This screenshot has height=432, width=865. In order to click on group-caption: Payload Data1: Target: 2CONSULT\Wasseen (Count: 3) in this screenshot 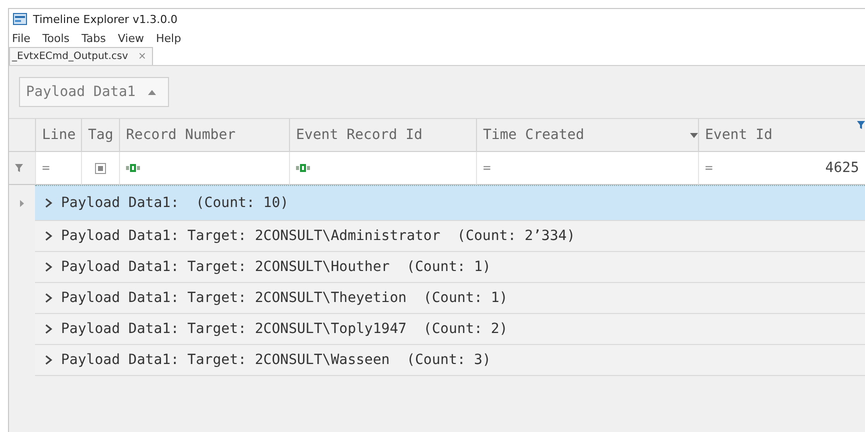, I will do `click(276, 360)`.